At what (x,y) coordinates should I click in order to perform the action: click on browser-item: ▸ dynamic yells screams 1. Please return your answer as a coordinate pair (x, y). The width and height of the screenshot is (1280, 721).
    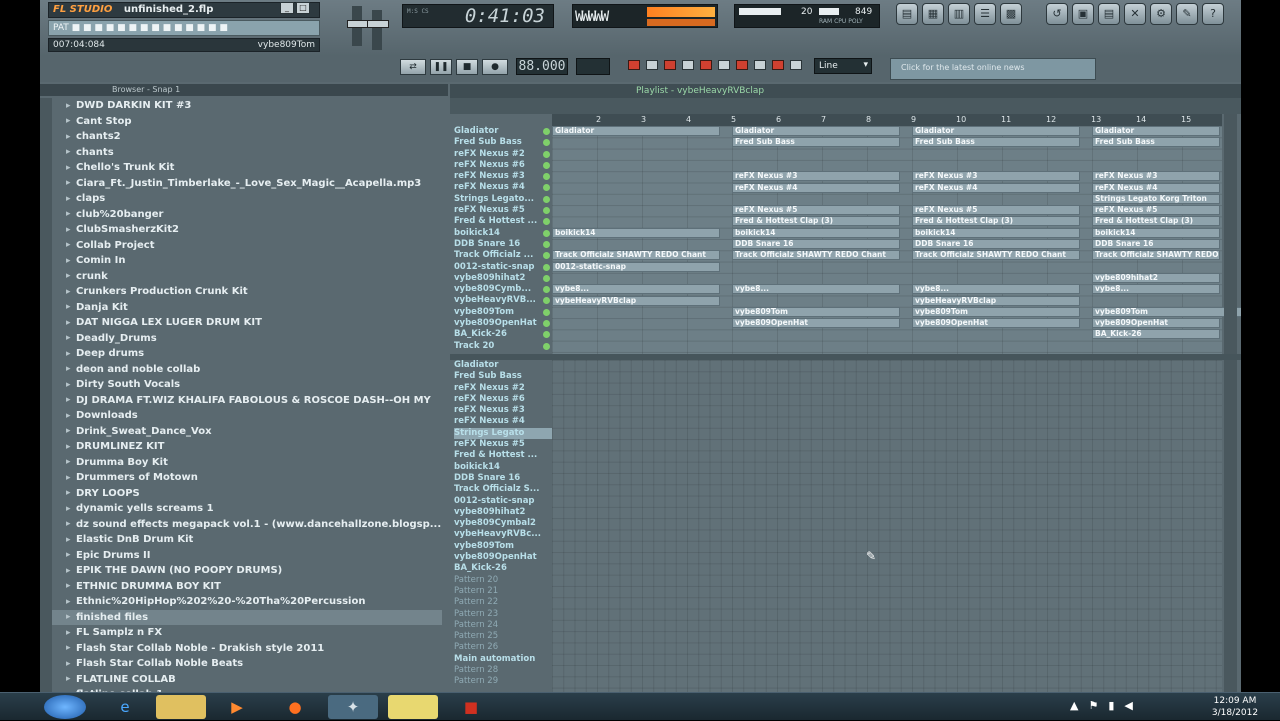
    Looking at the image, I should click on (247, 509).